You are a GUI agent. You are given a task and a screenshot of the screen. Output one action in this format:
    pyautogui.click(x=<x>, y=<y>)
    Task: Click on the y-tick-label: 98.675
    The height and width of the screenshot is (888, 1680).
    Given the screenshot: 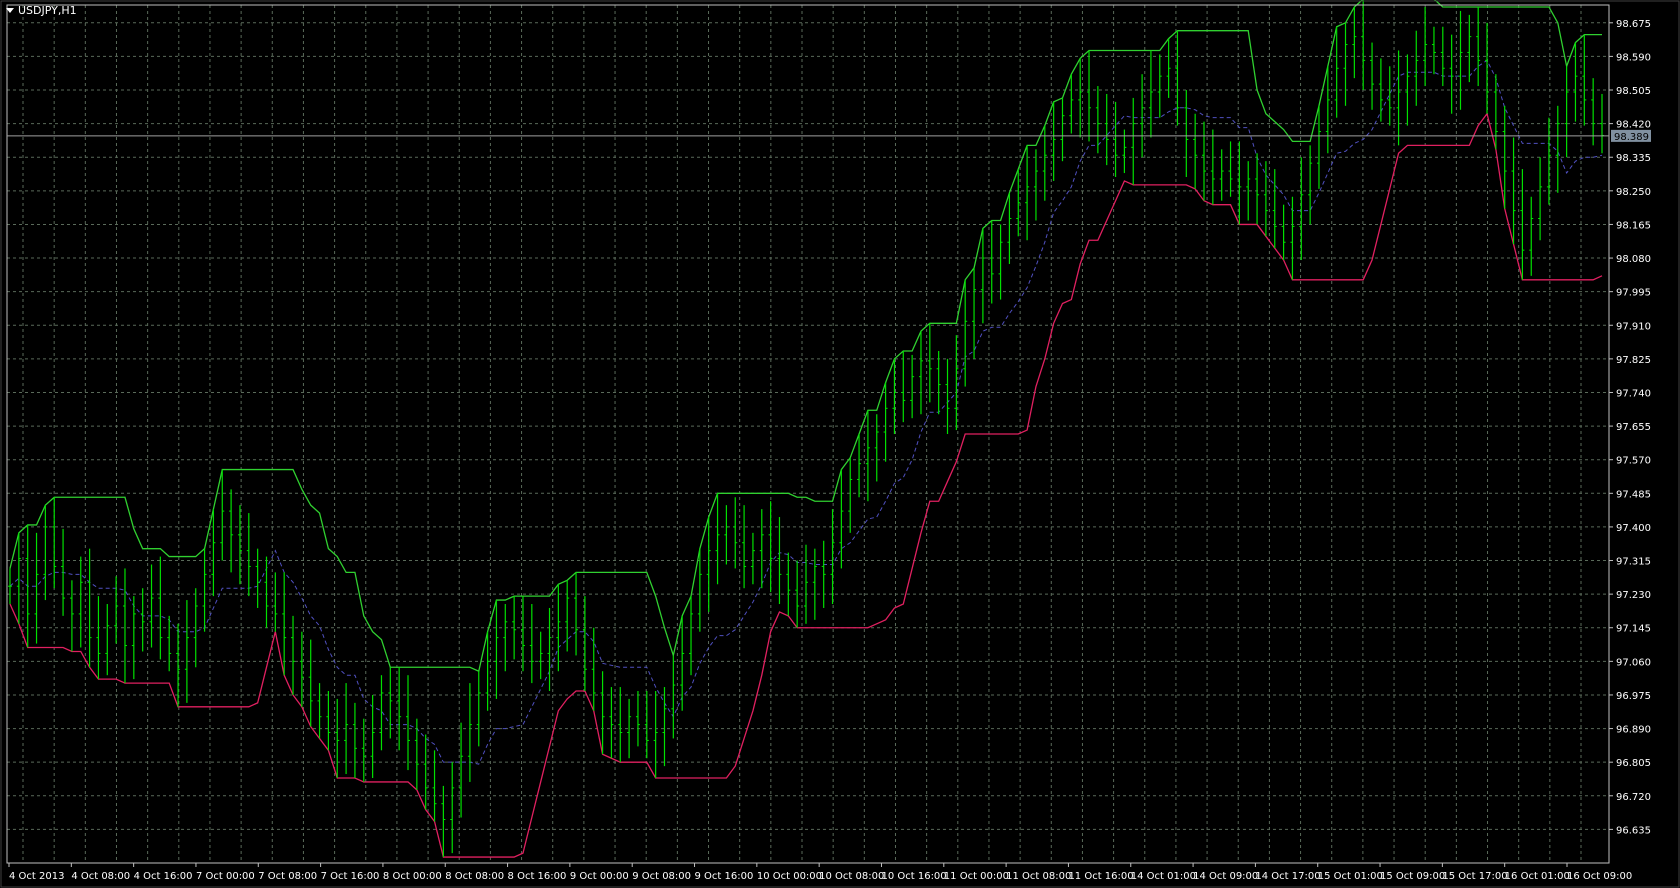 What is the action you would take?
    pyautogui.click(x=1633, y=24)
    